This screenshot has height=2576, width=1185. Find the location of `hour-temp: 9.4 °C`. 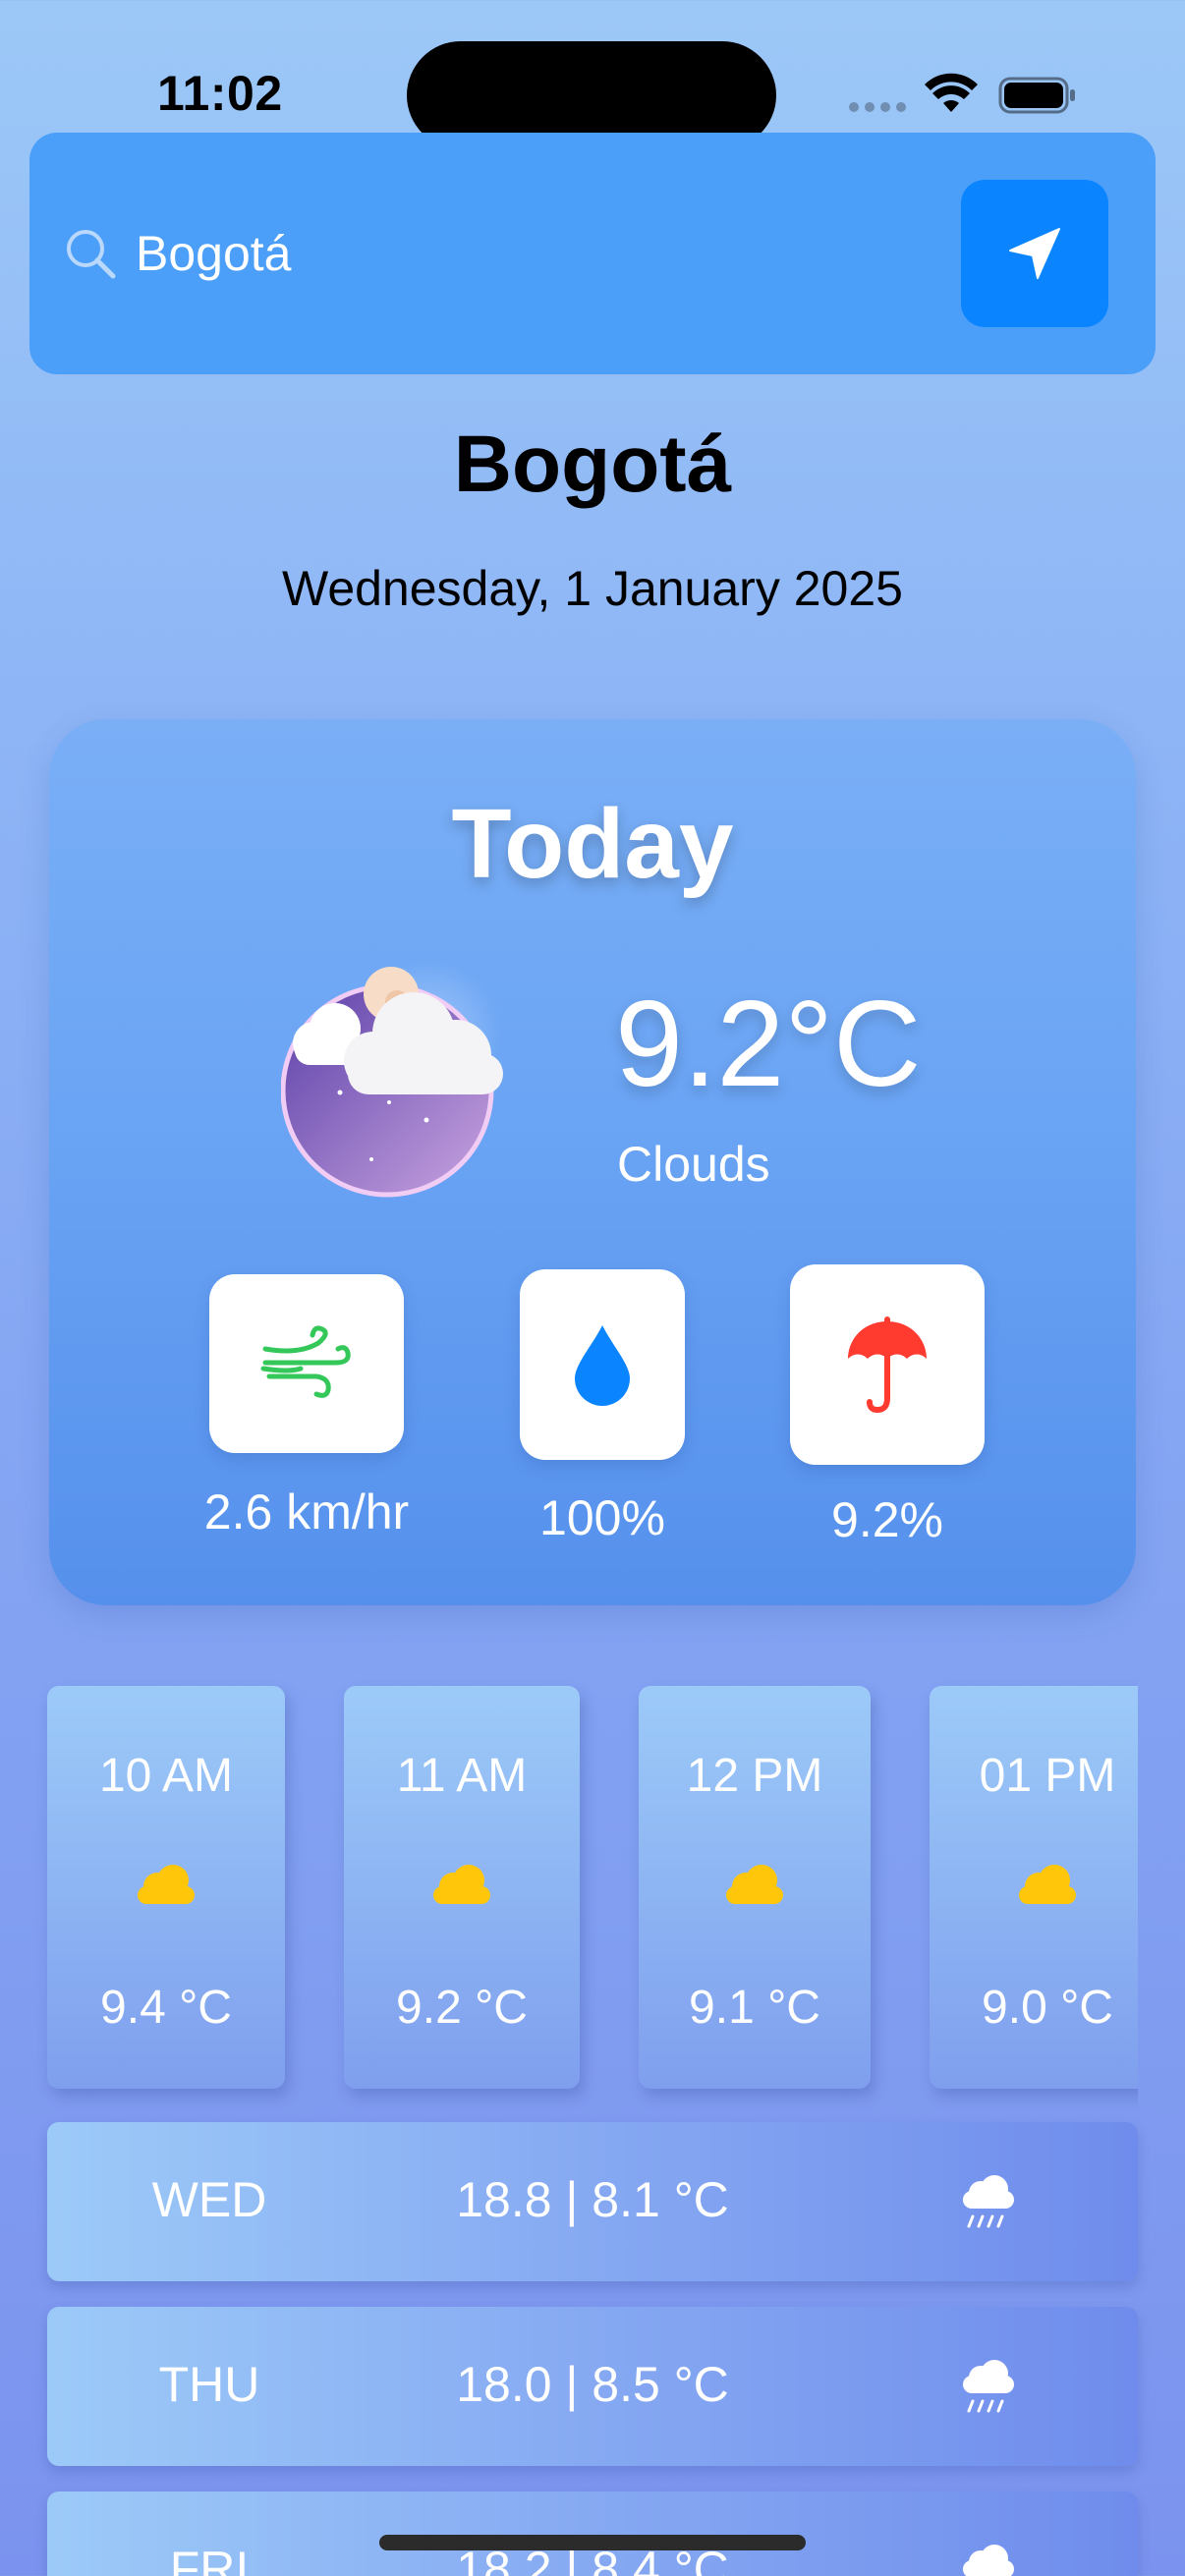

hour-temp: 9.4 °C is located at coordinates (166, 2008).